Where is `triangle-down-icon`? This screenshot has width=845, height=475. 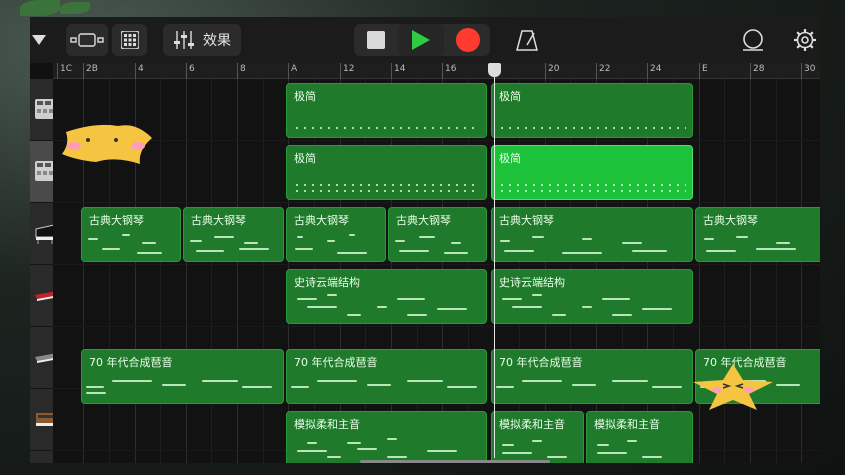
triangle-down-icon is located at coordinates (39, 40).